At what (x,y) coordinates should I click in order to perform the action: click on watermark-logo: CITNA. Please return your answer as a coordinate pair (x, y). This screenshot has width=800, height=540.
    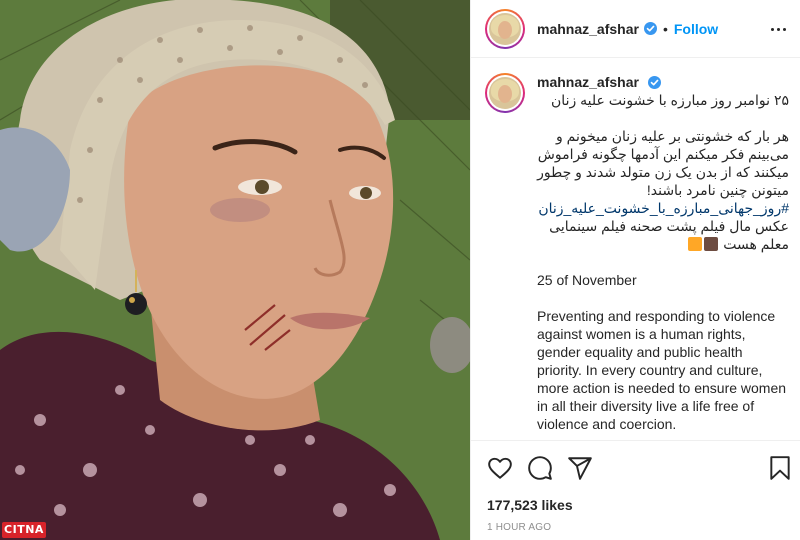
    Looking at the image, I should click on (24, 530).